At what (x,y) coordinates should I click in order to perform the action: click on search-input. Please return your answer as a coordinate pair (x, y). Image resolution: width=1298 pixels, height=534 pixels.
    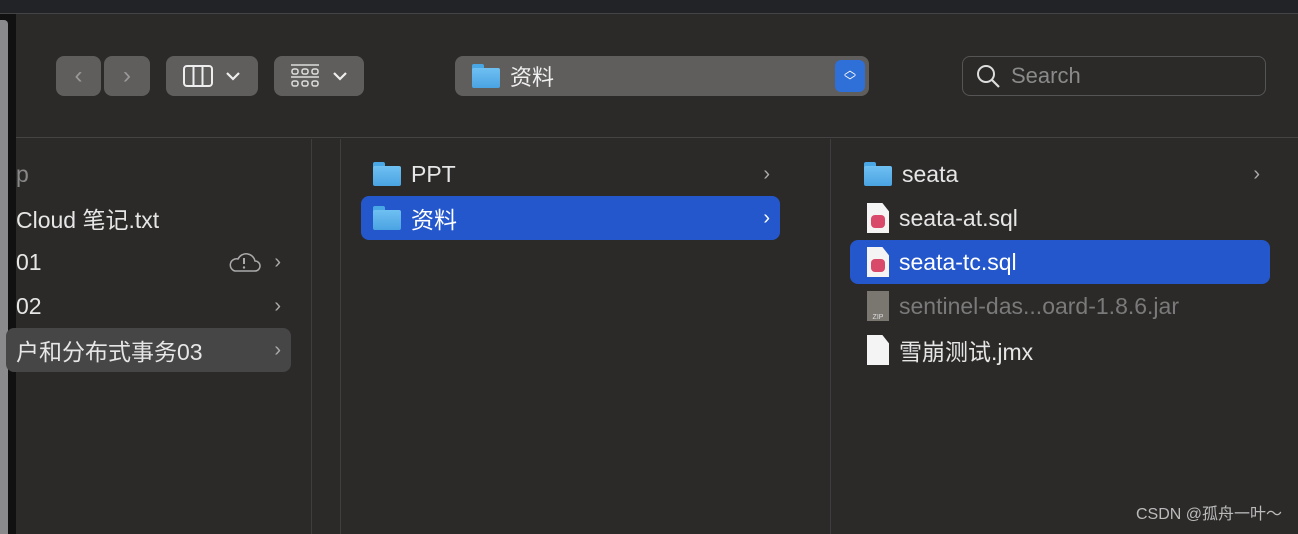
    Looking at the image, I should click on (1131, 76).